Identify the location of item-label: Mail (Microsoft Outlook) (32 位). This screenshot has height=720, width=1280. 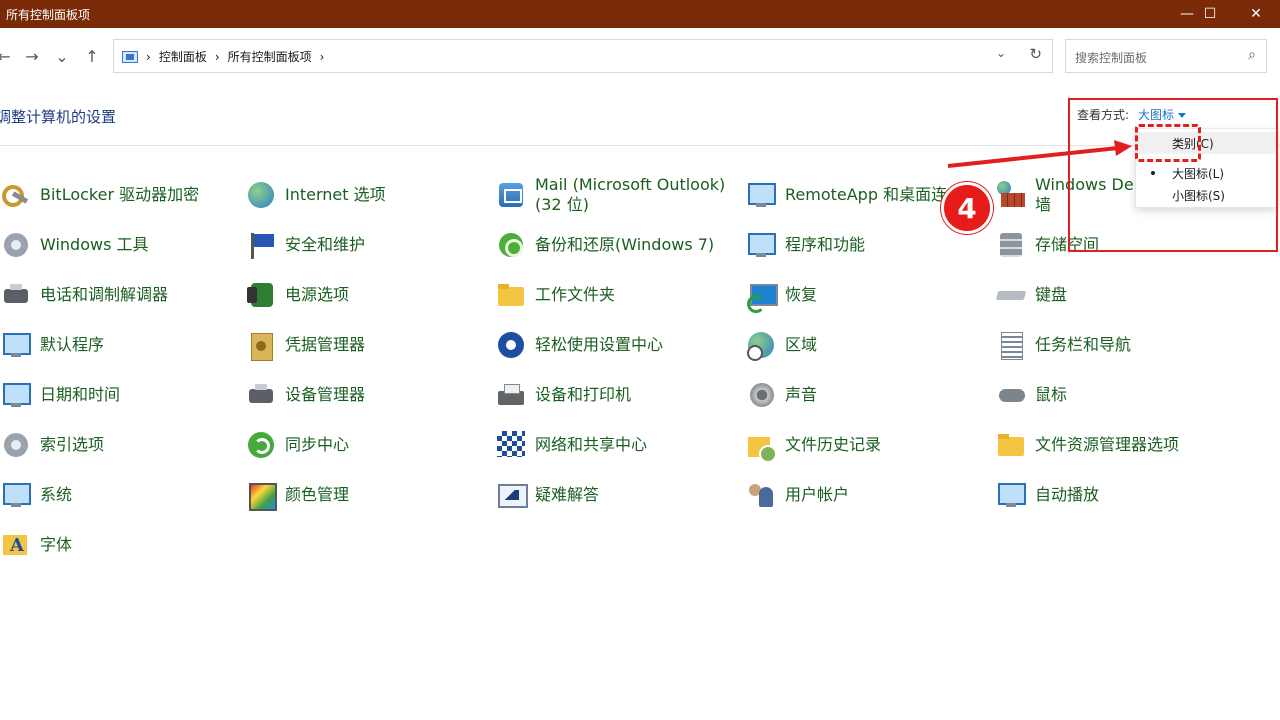
(630, 195).